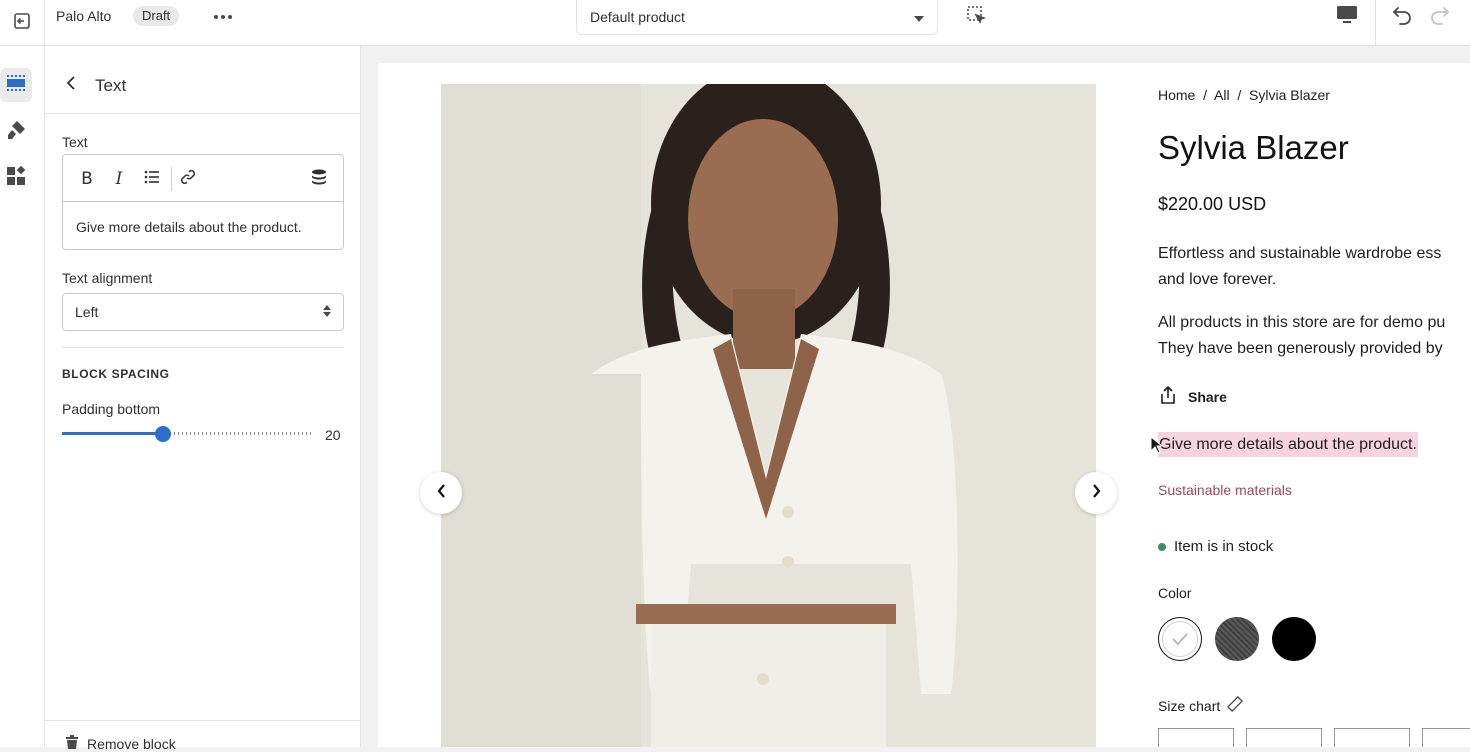 This screenshot has width=1470, height=752. What do you see at coordinates (333, 435) in the screenshot?
I see `padding-bottom-value: 20` at bounding box center [333, 435].